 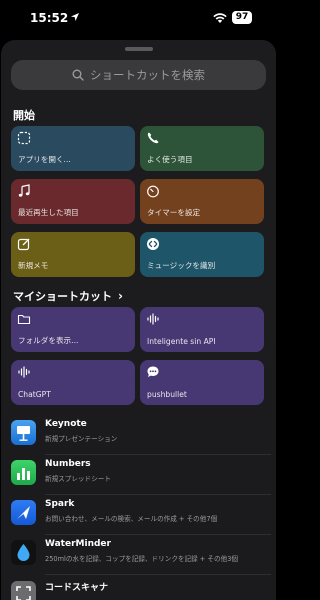 I want to click on app-row-numbers: Numbers 新規スプレッドシート, so click(x=141, y=477).